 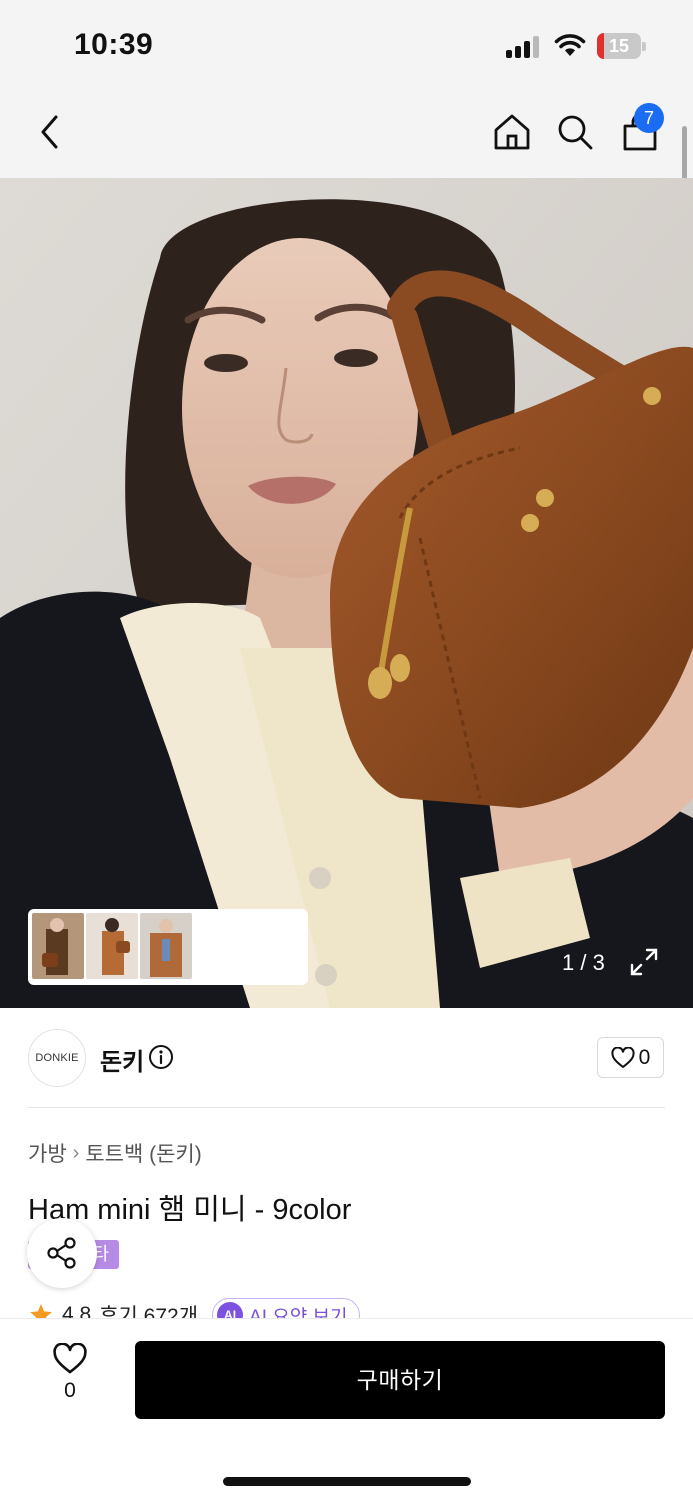 I want to click on thumbnail-strip, so click(x=168, y=947).